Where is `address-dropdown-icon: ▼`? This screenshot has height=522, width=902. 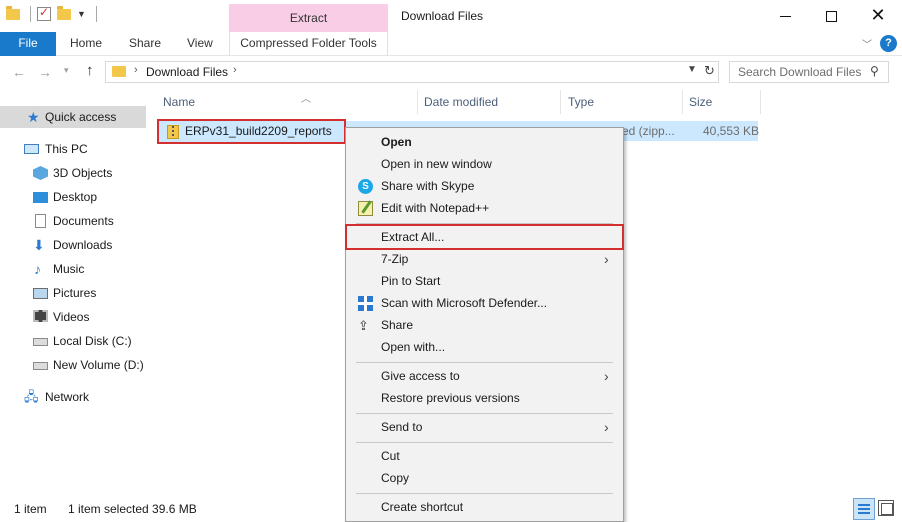
address-dropdown-icon: ▼ is located at coordinates (692, 69).